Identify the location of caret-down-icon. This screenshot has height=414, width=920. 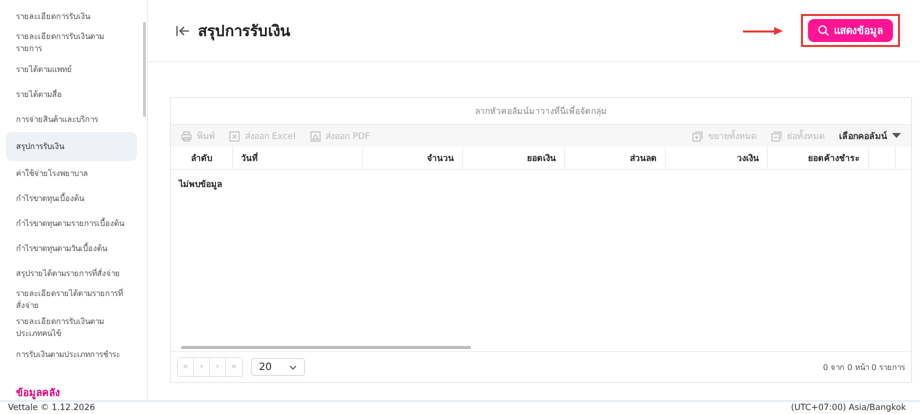
(896, 136).